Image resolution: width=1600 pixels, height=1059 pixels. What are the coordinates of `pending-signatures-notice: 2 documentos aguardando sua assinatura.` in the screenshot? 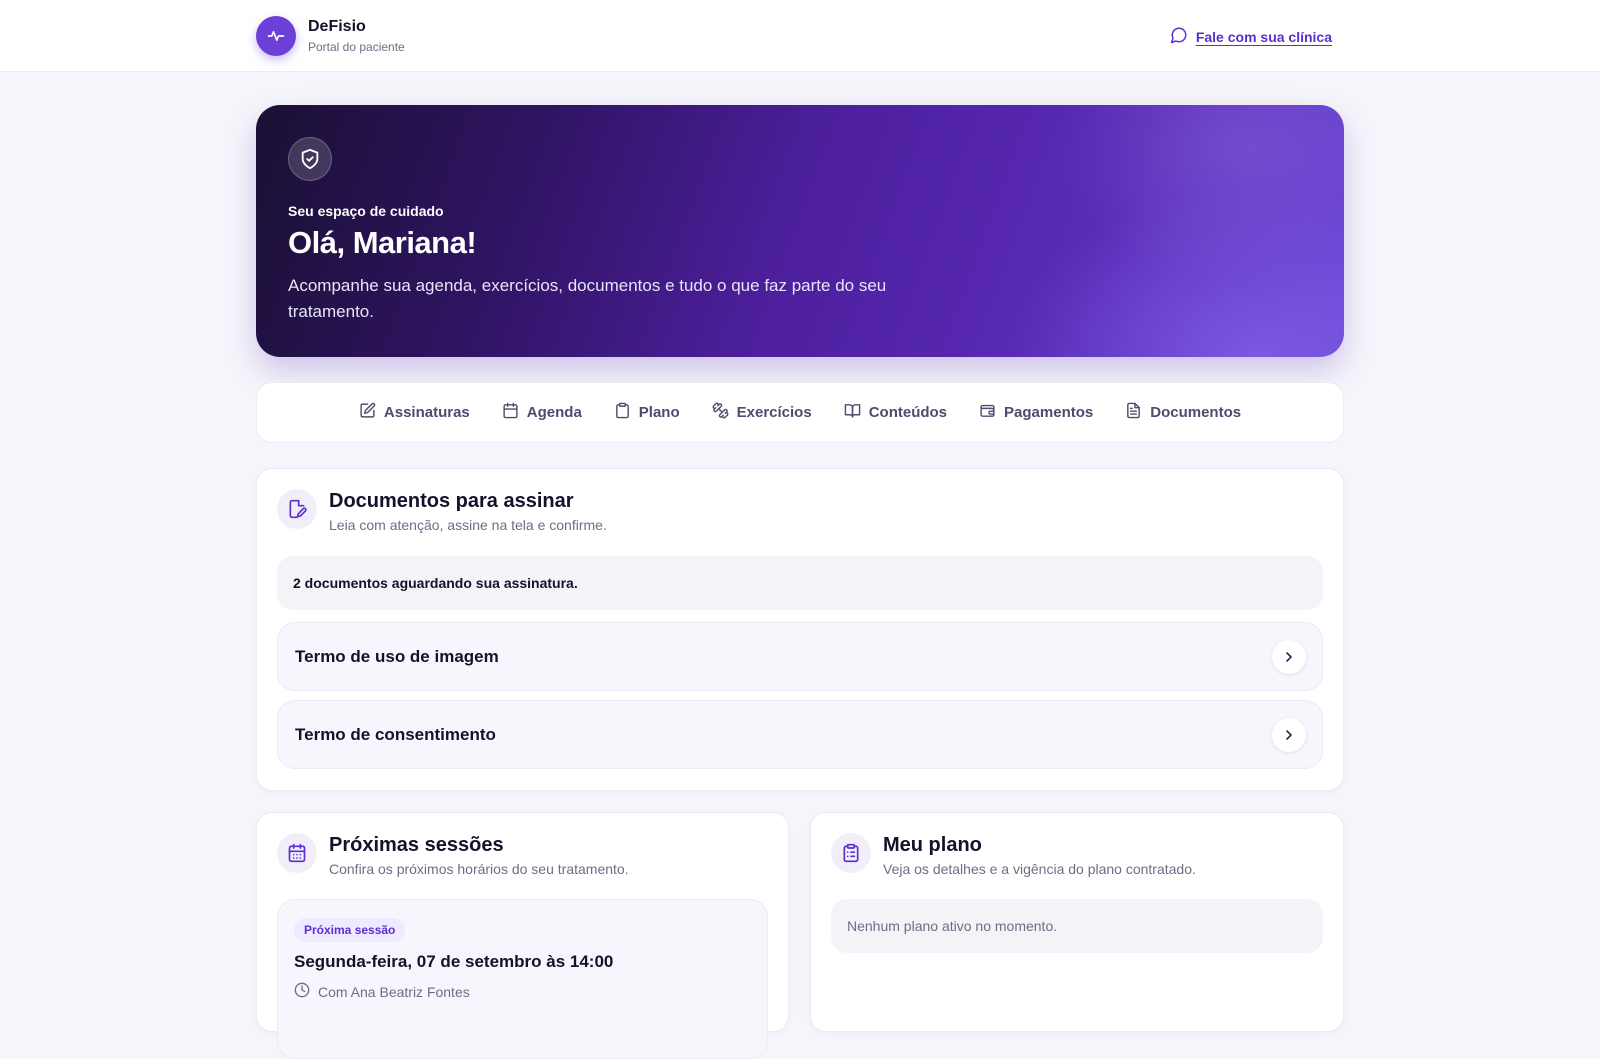 It's located at (800, 583).